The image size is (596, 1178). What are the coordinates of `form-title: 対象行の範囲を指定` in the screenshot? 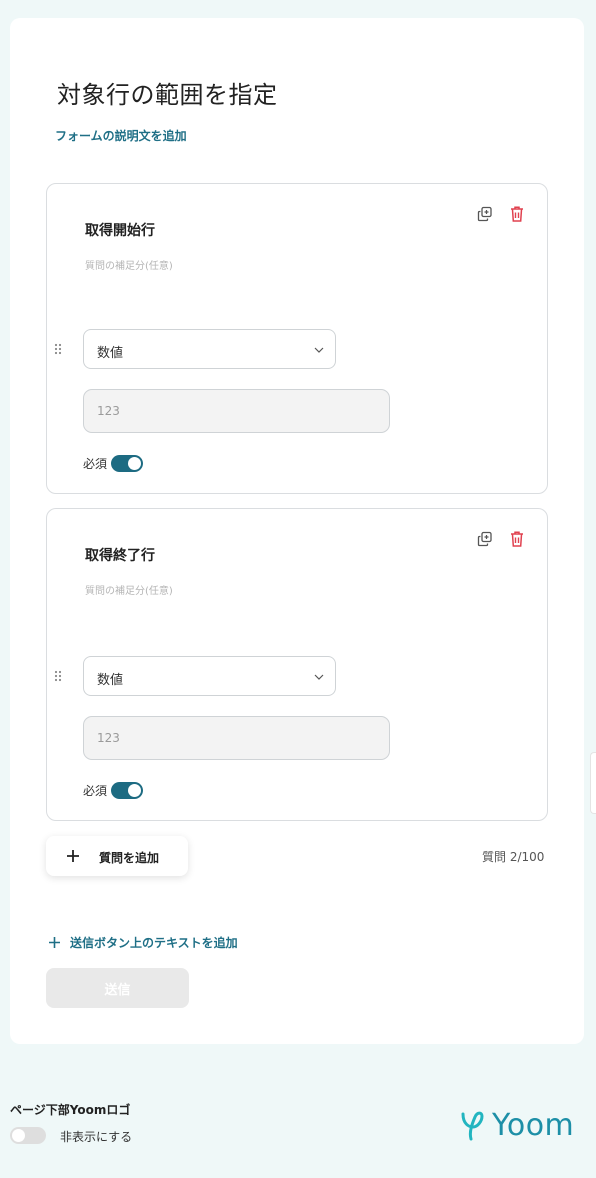 It's located at (167, 92).